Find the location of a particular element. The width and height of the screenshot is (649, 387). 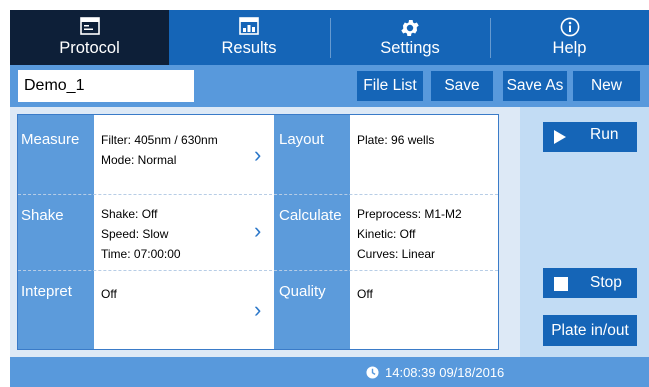

plate-in-out-button: Plate in/out is located at coordinates (590, 330).